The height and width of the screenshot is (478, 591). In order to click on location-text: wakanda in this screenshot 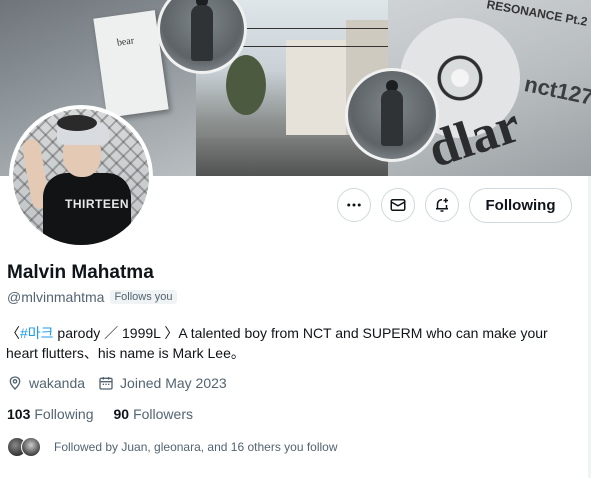, I will do `click(57, 383)`.